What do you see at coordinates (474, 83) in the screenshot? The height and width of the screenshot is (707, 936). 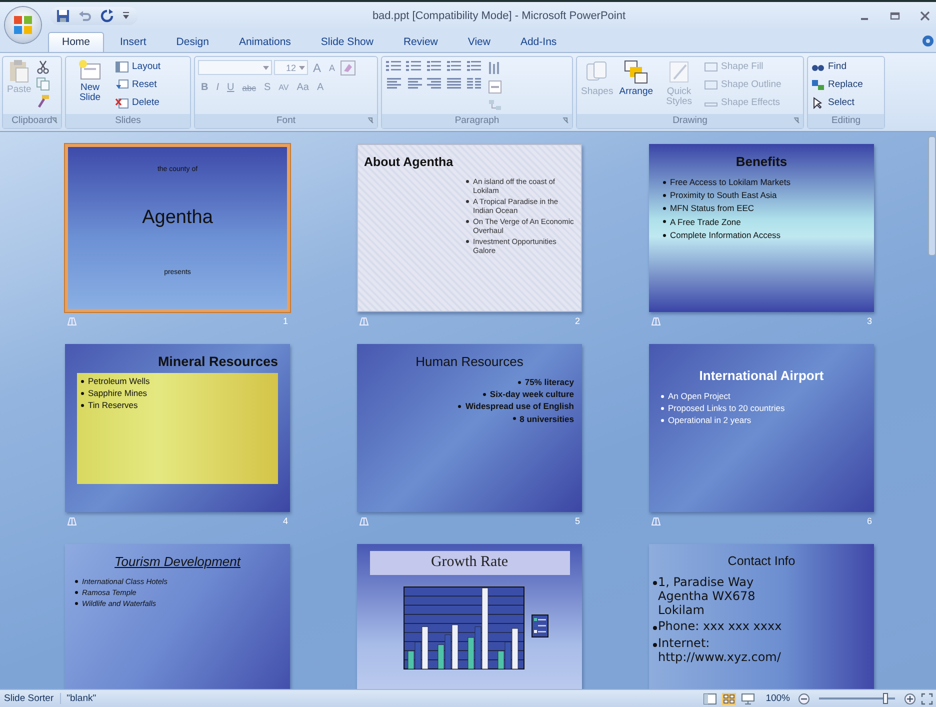 I see `columns-icon` at bounding box center [474, 83].